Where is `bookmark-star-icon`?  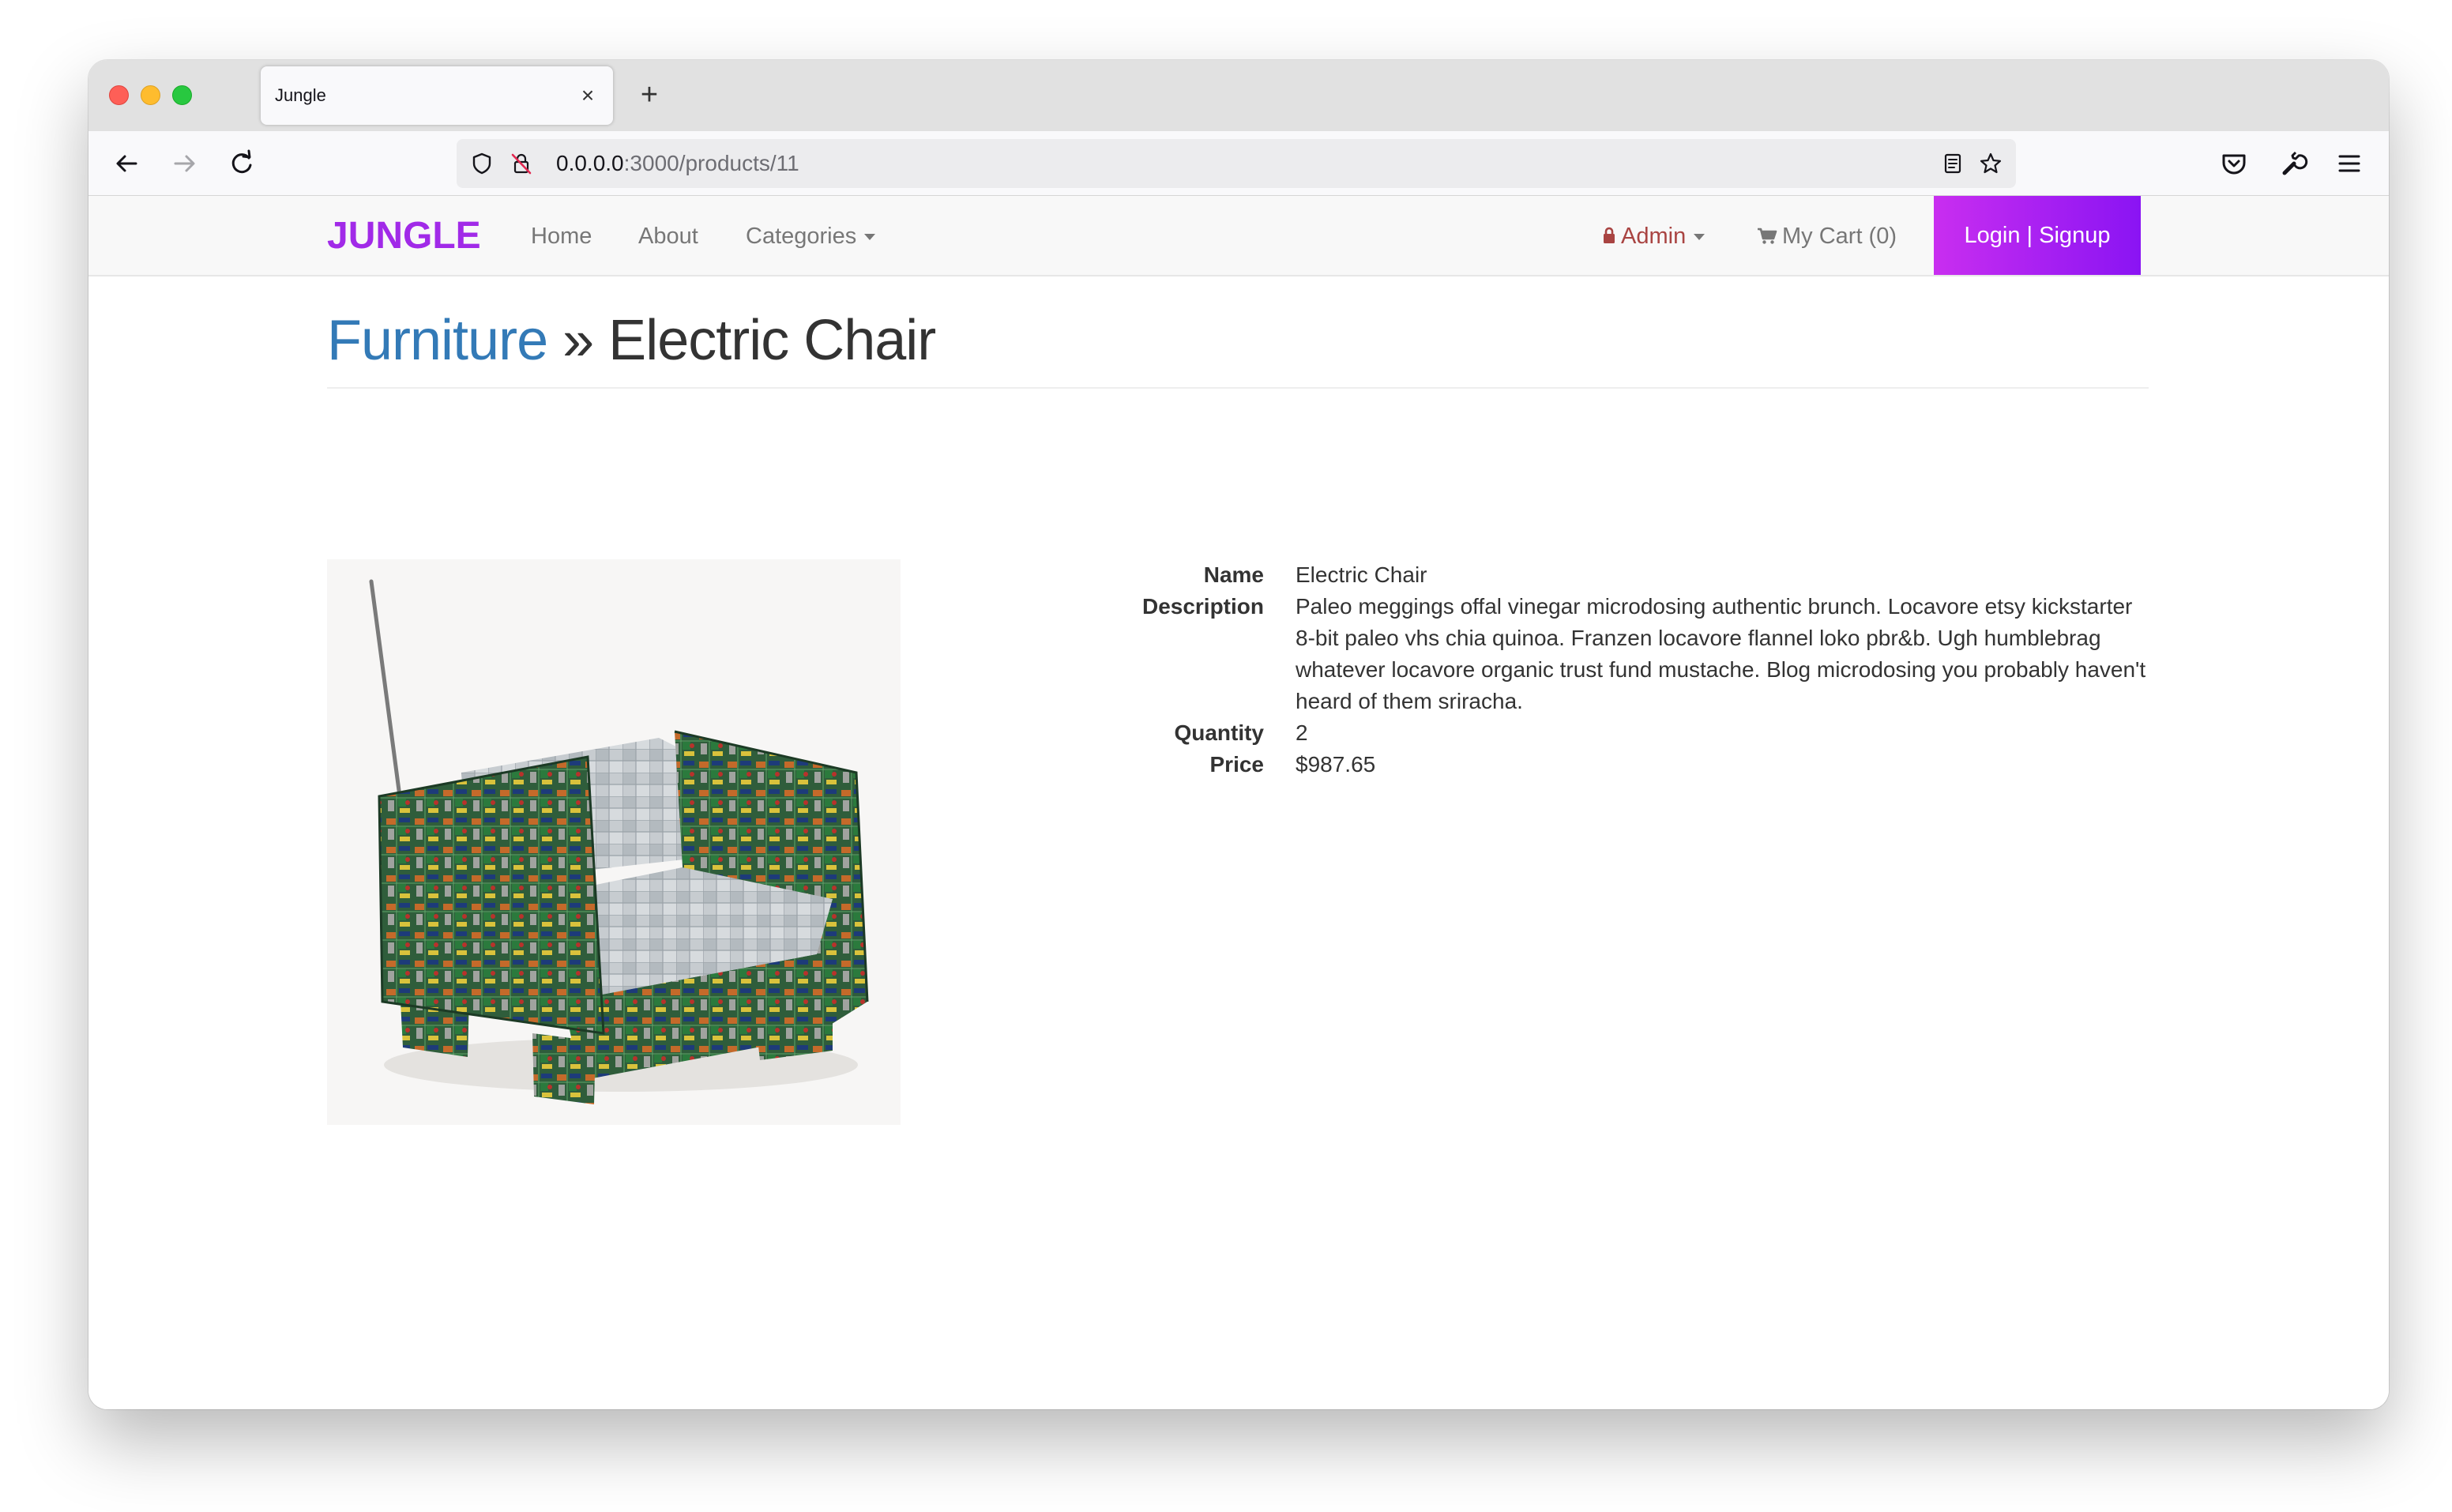 bookmark-star-icon is located at coordinates (1990, 163).